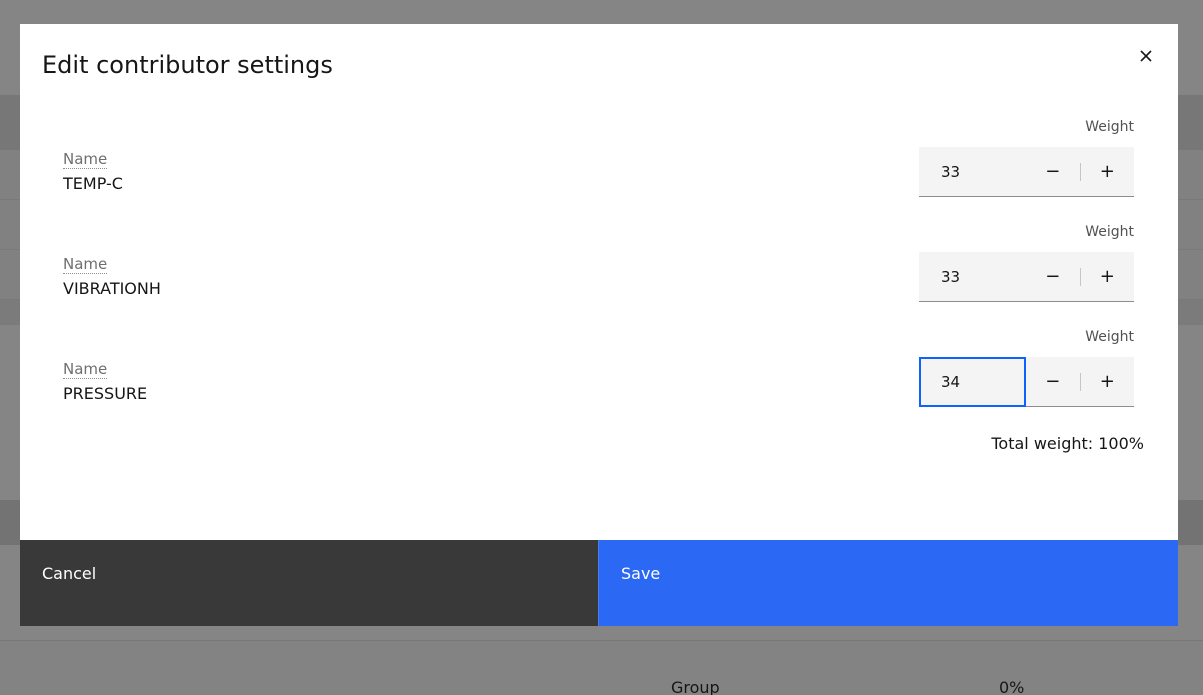  Describe the element at coordinates (187, 65) in the screenshot. I see `modal-title: Edit contributor settings` at that location.